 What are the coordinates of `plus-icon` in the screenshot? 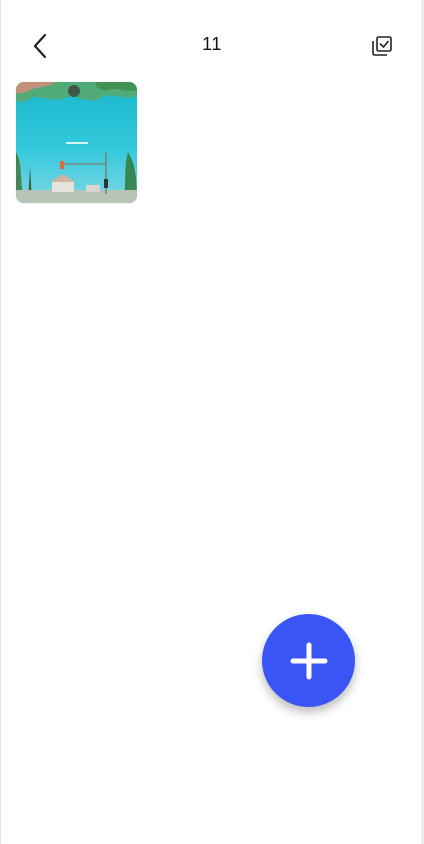 It's located at (308, 660).